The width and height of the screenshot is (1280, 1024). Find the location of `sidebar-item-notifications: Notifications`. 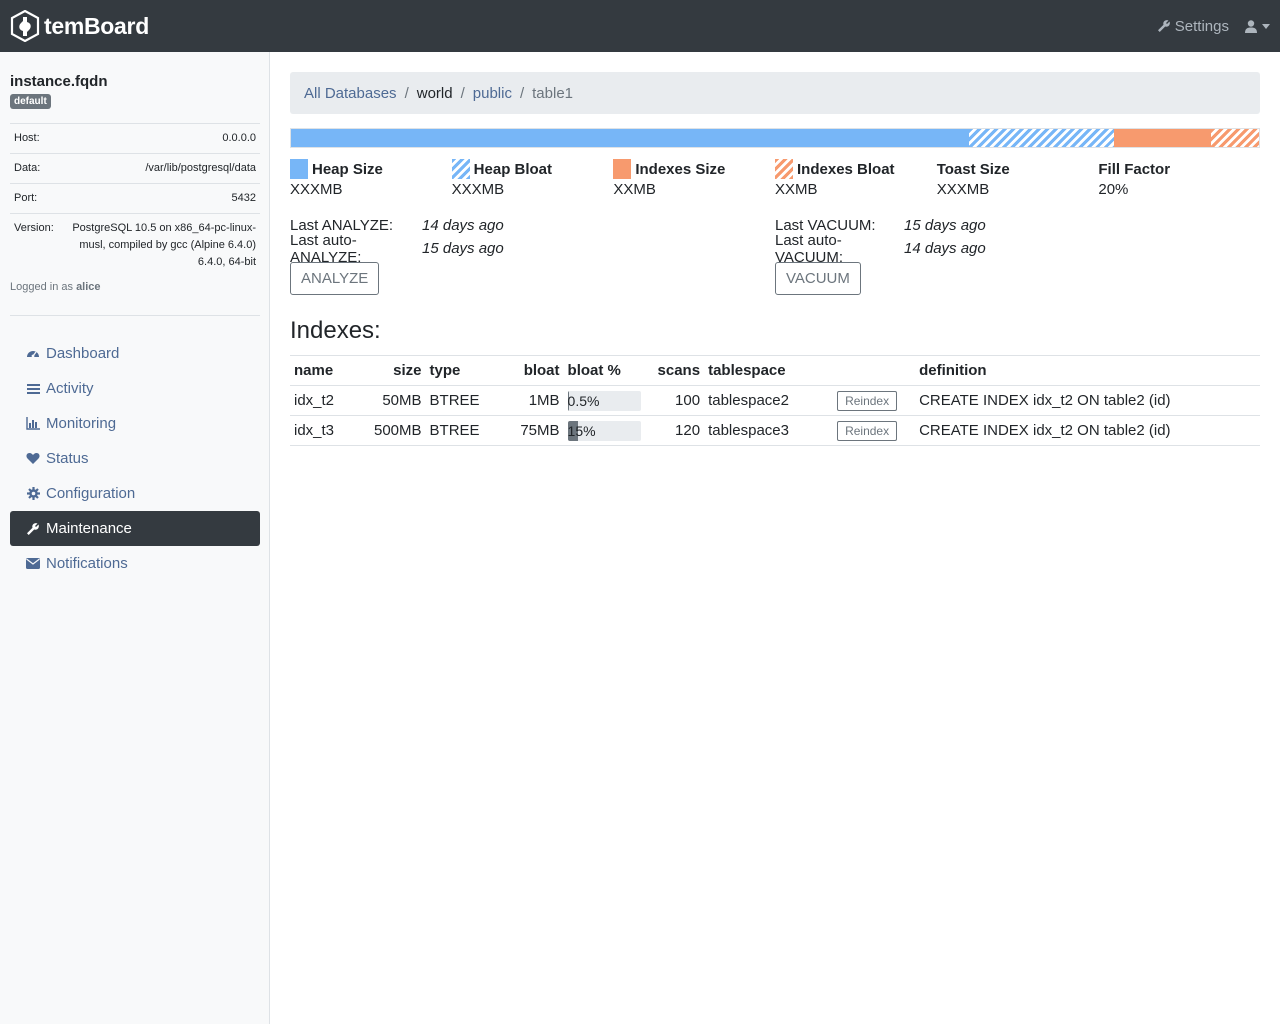

sidebar-item-notifications: Notifications is located at coordinates (135, 563).